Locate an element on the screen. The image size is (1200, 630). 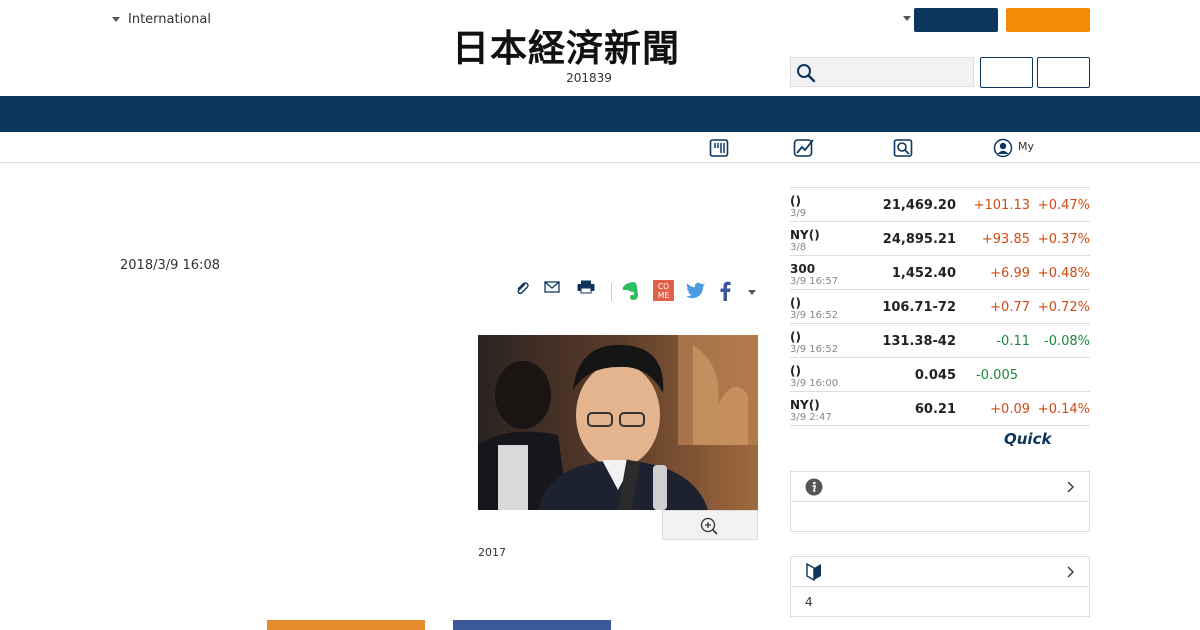
photo-caption: 2017 is located at coordinates (492, 552).